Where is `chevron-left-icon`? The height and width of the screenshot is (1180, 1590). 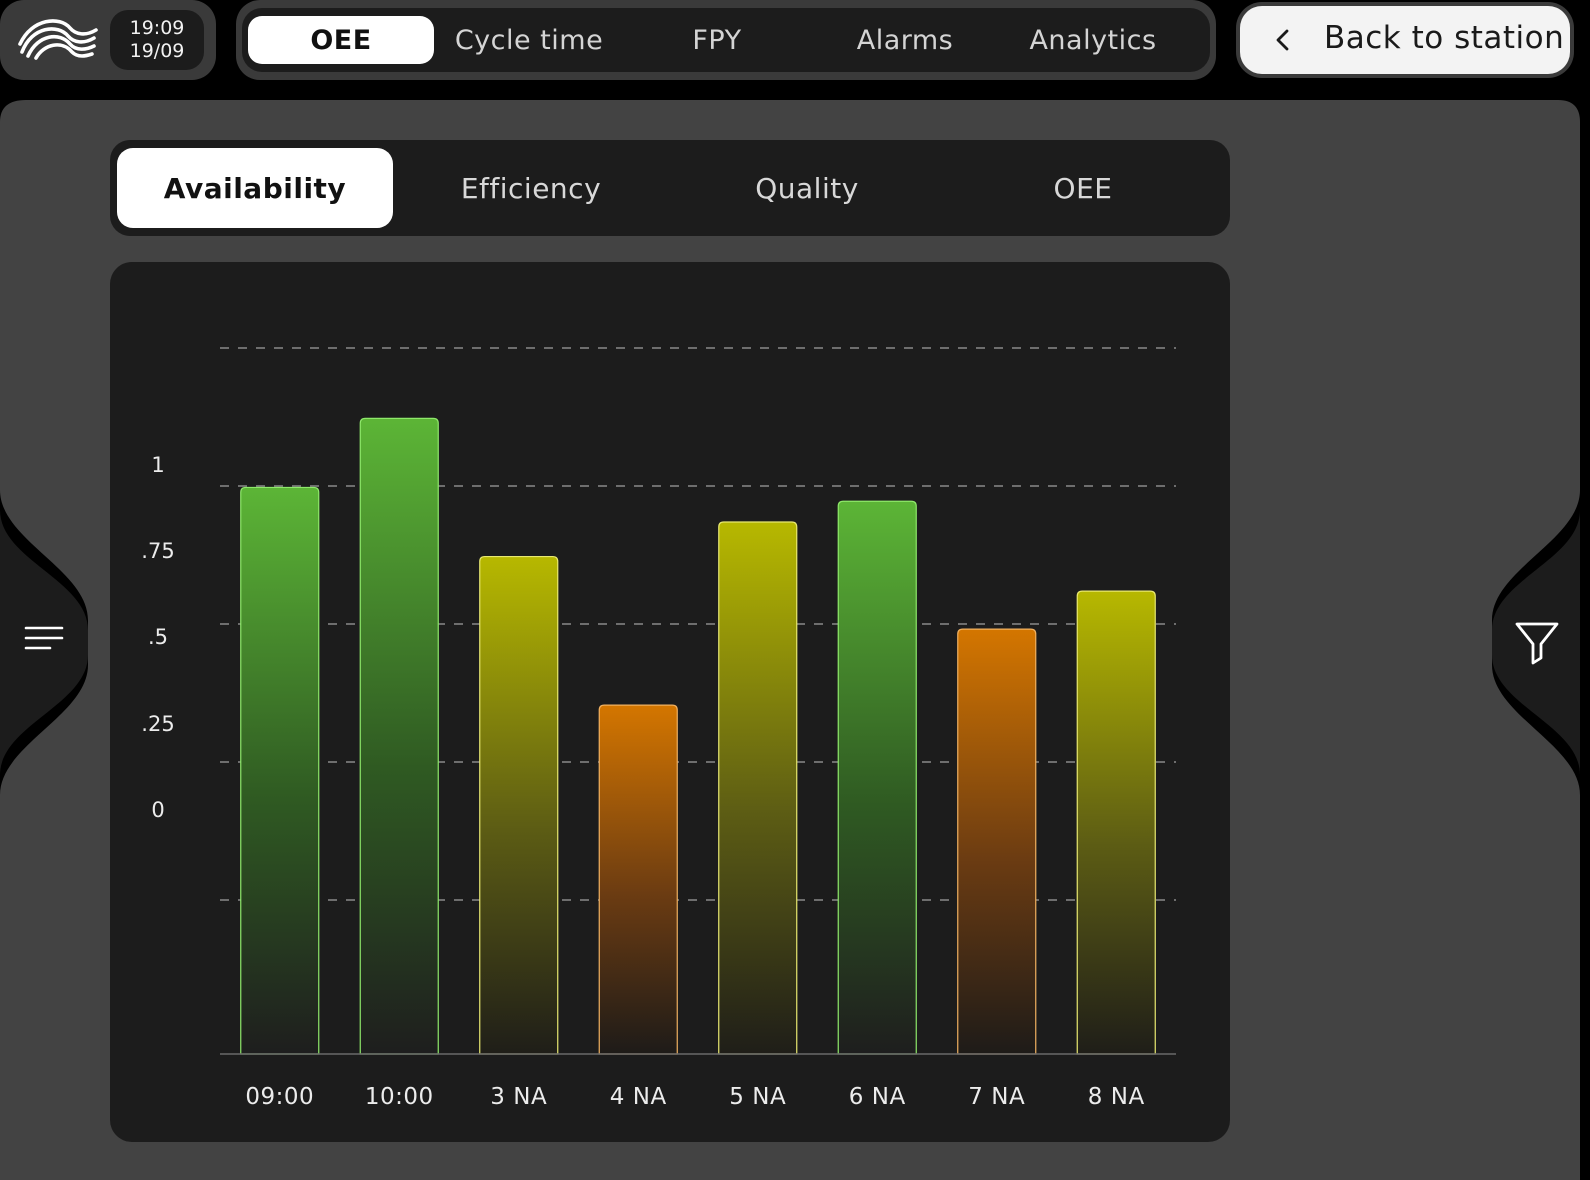 chevron-left-icon is located at coordinates (1282, 40).